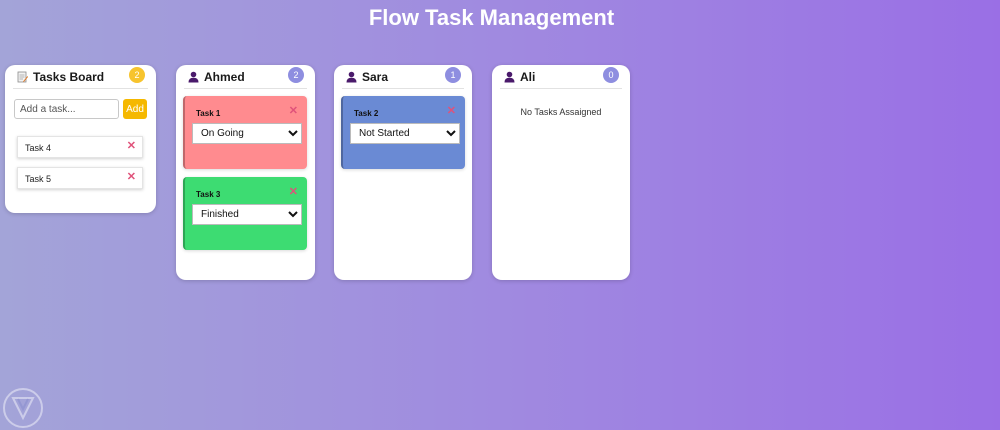 This screenshot has height=430, width=1000. I want to click on member-header: Ali 0, so click(561, 77).